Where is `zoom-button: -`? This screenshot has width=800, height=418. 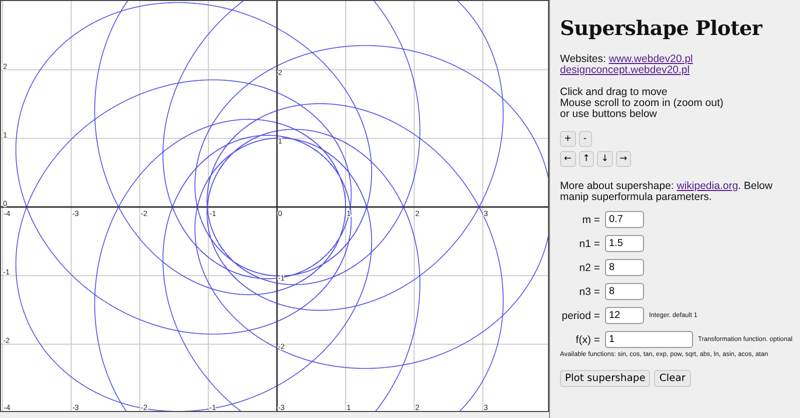 zoom-button: - is located at coordinates (585, 139).